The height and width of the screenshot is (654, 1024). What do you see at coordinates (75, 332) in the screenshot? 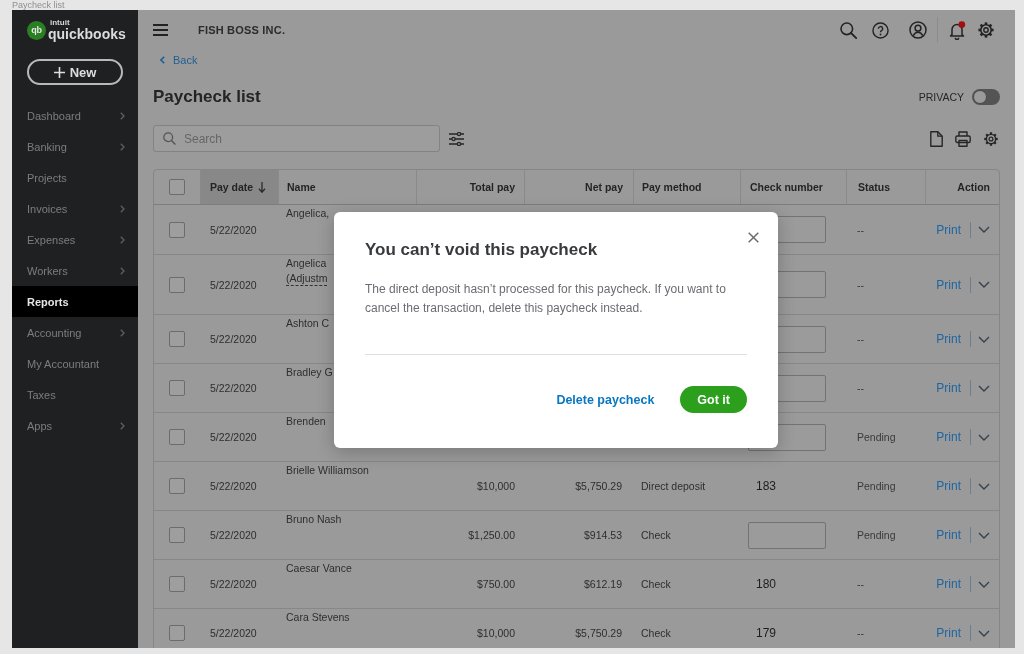
I see `nav-item: Accounting` at bounding box center [75, 332].